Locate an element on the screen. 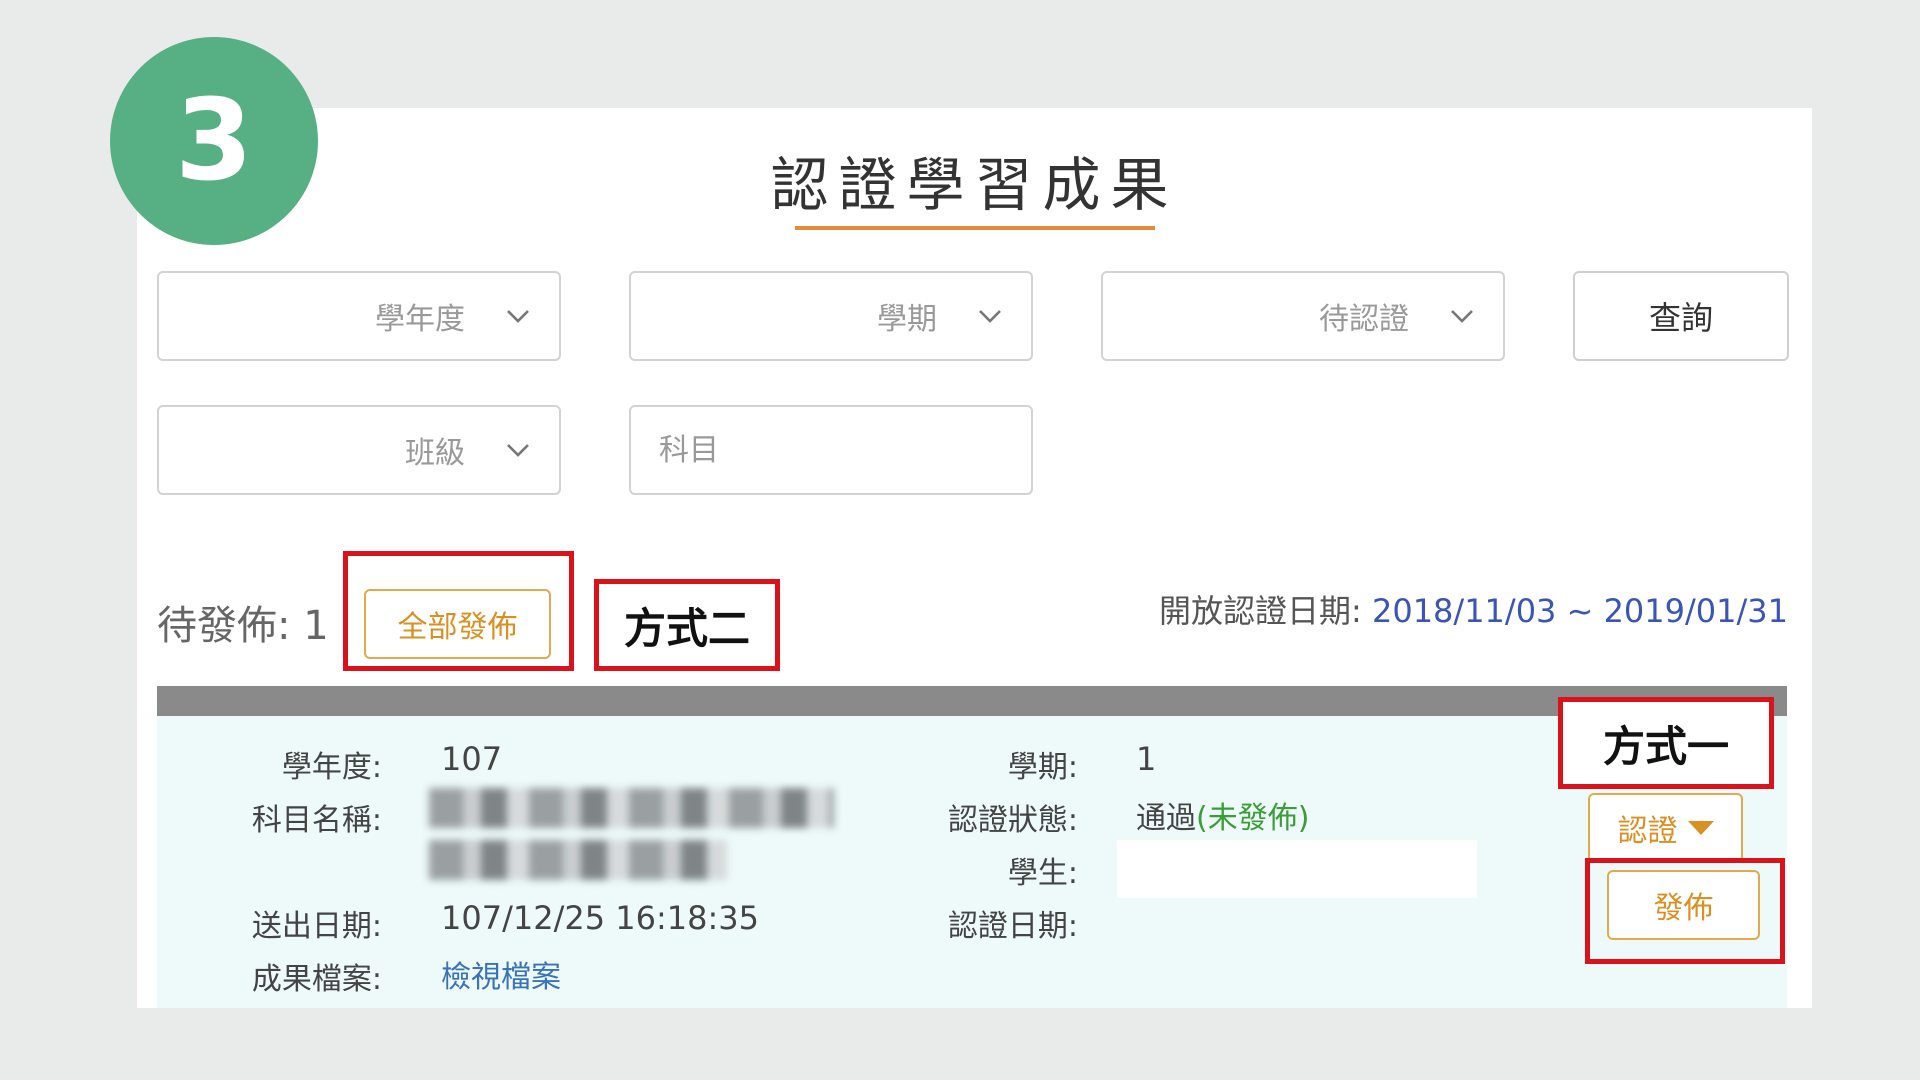  school-year-label: 學年度: is located at coordinates (331, 767).